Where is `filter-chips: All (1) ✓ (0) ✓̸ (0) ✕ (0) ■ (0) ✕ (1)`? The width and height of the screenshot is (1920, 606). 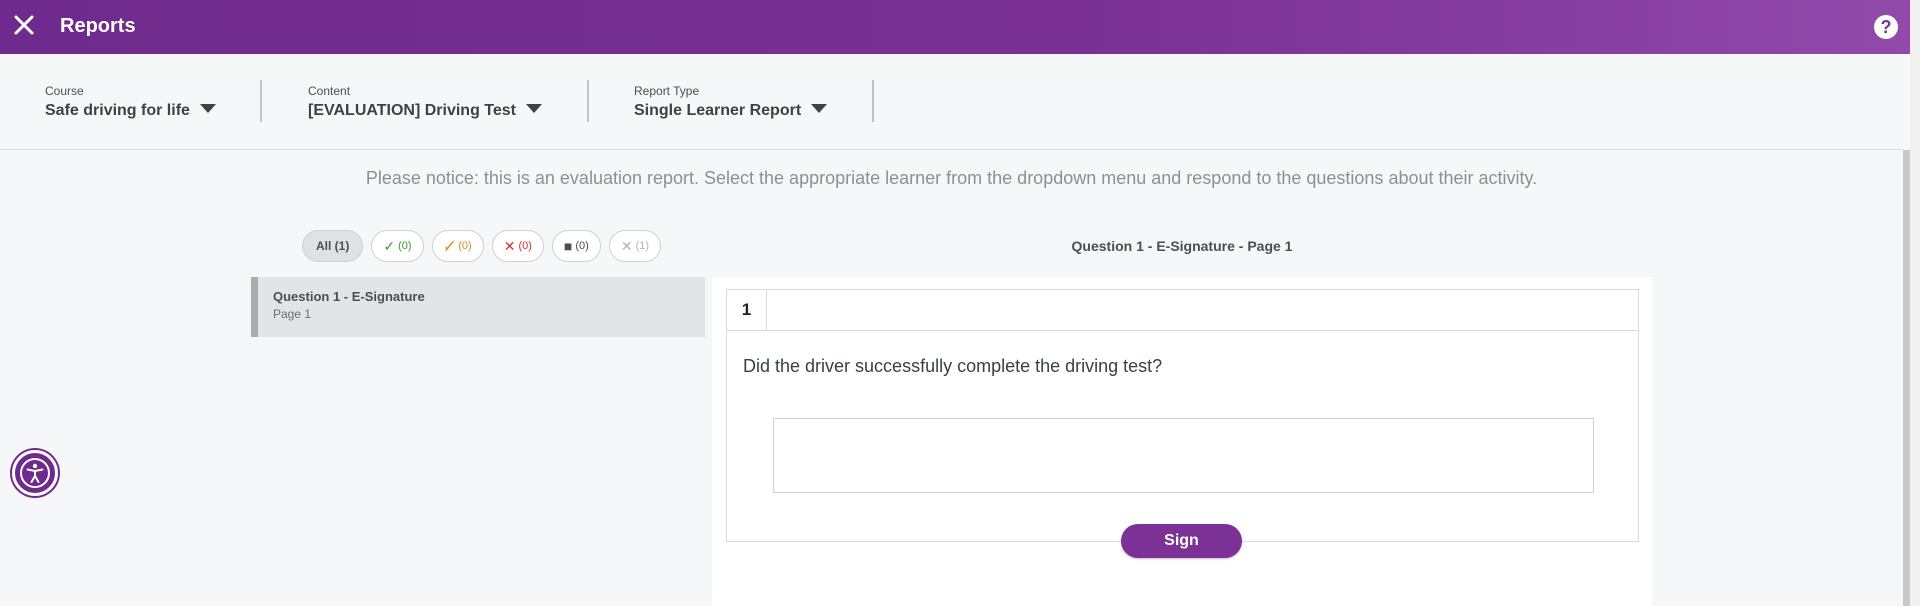
filter-chips: All (1) ✓ (0) ✓̸ (0) ✕ (0) ■ (0) ✕ (1) is located at coordinates (482, 246).